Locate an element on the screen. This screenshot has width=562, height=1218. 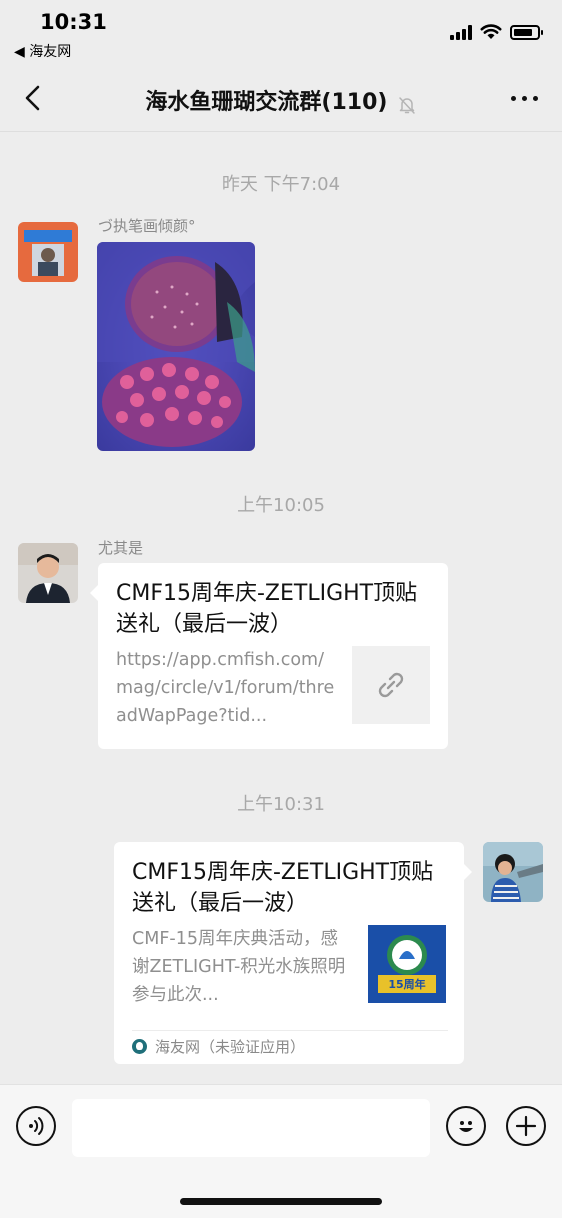
signal-icon is located at coordinates (461, 32).